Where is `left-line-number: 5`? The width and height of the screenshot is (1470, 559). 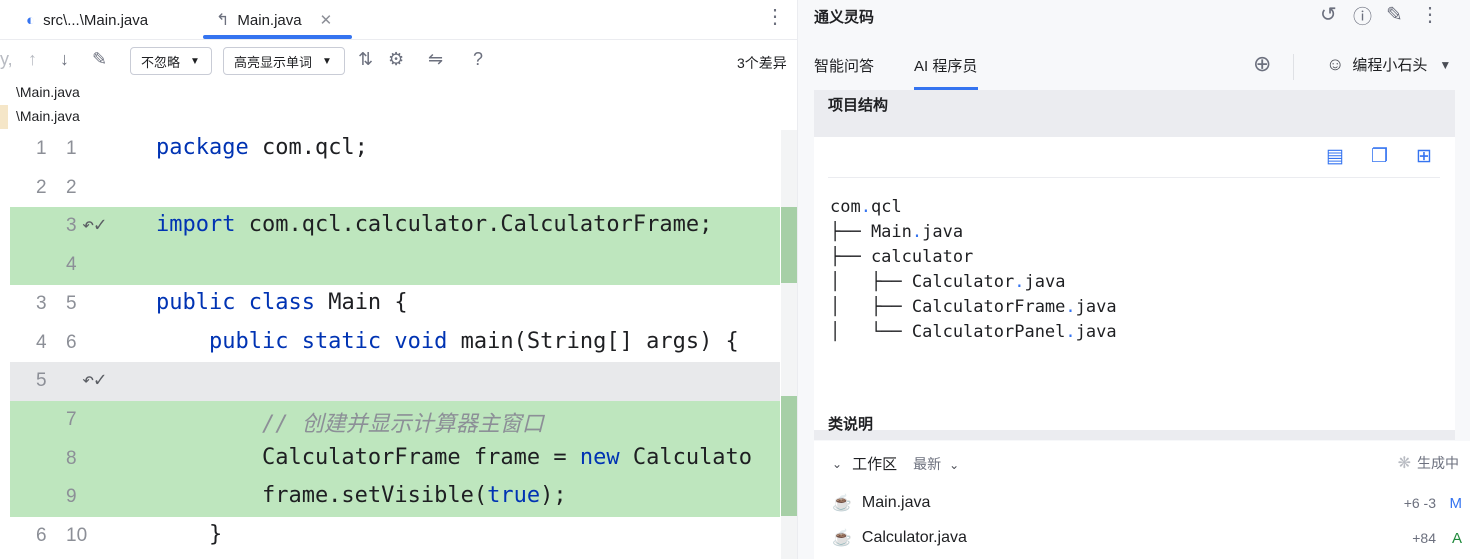 left-line-number: 5 is located at coordinates (41, 381).